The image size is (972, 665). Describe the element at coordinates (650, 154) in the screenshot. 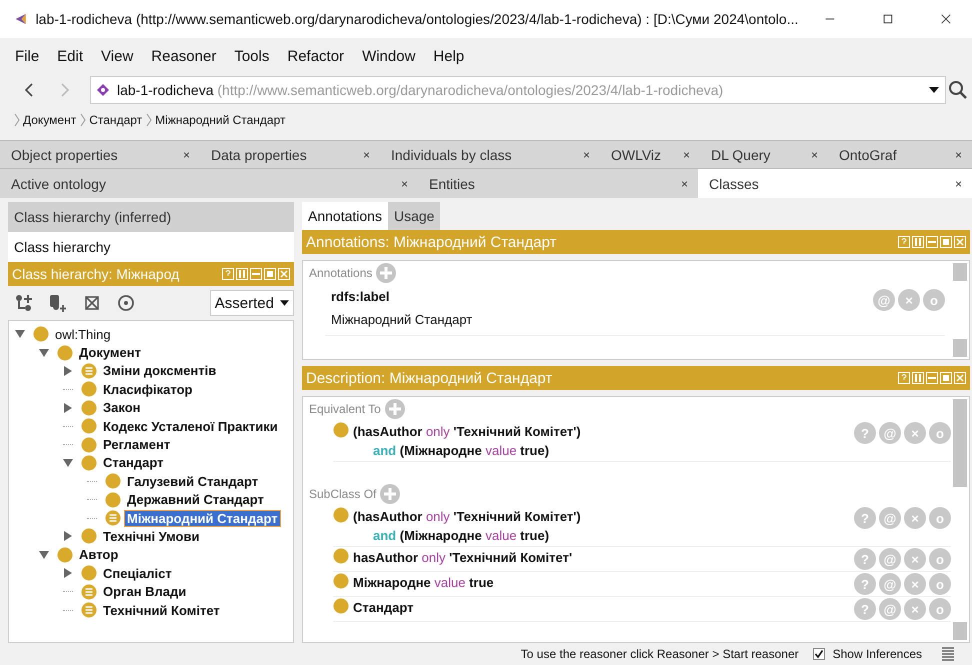

I see `tab: OWLViz ×` at that location.